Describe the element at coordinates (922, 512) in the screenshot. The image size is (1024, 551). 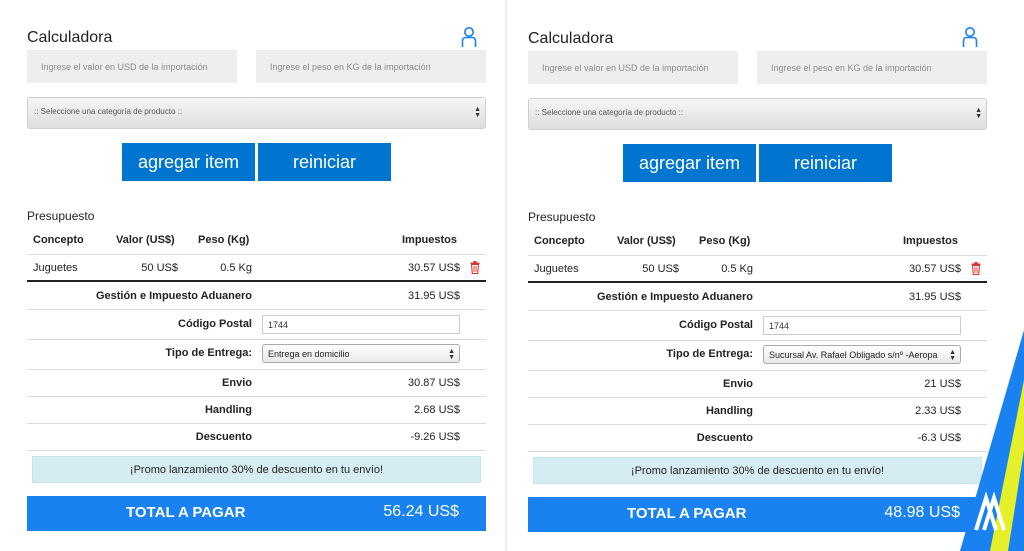
I see `total-amount: 48.98 US$` at that location.